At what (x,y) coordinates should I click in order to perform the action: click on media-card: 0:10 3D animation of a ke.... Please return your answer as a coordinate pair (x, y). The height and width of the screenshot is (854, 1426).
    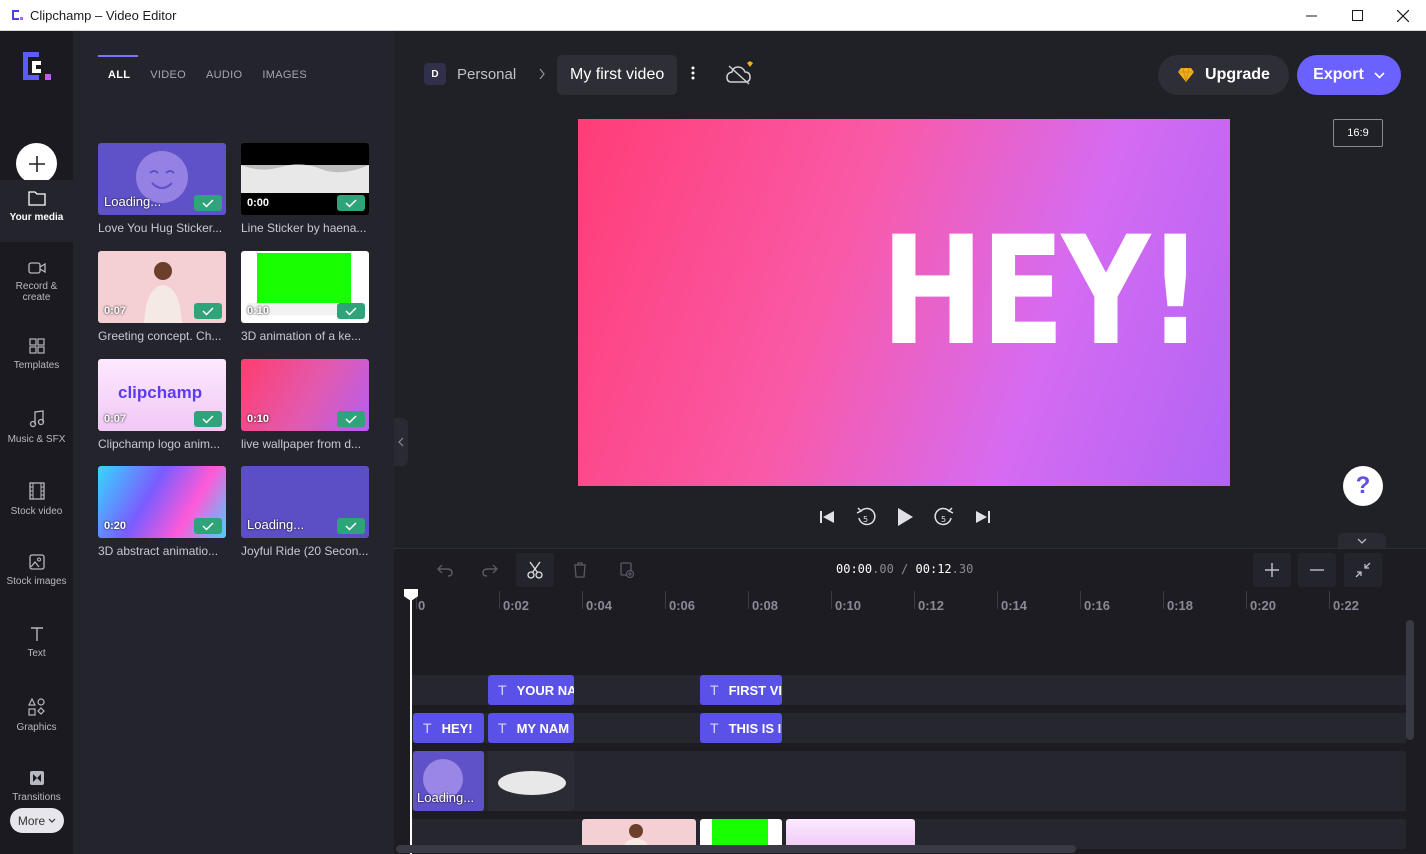
    Looking at the image, I should click on (305, 297).